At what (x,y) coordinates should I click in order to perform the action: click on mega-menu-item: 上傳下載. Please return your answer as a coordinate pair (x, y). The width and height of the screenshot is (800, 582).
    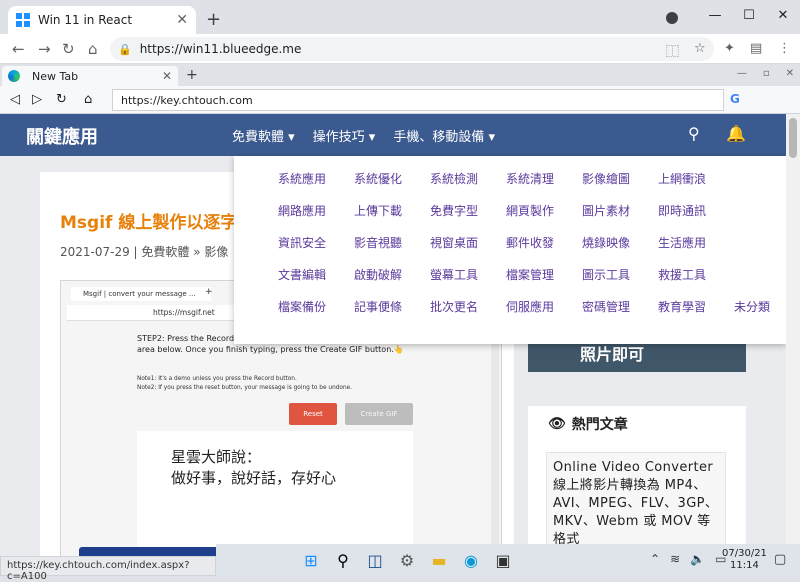
    Looking at the image, I should click on (392, 210).